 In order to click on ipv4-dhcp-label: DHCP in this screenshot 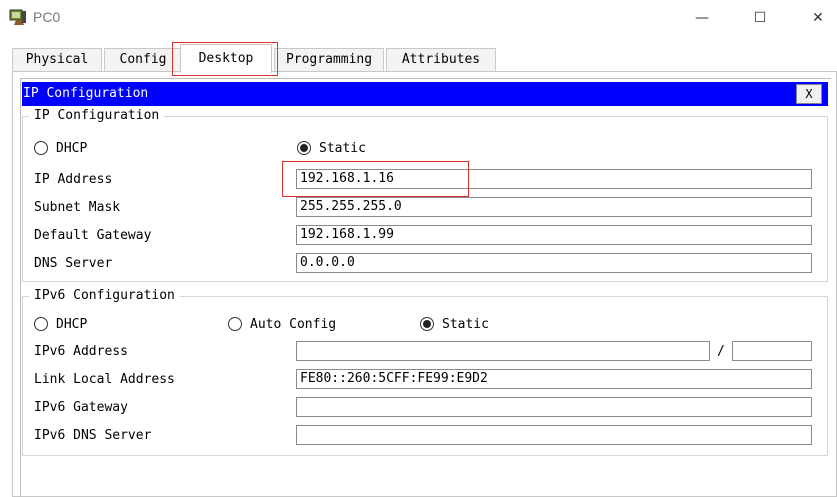, I will do `click(72, 148)`.